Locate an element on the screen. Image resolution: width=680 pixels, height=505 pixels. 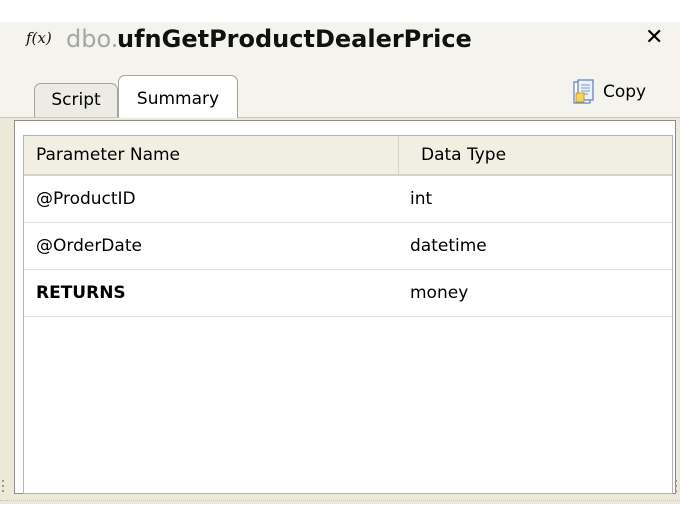
parameter-name-cell: @OrderDate is located at coordinates (89, 246).